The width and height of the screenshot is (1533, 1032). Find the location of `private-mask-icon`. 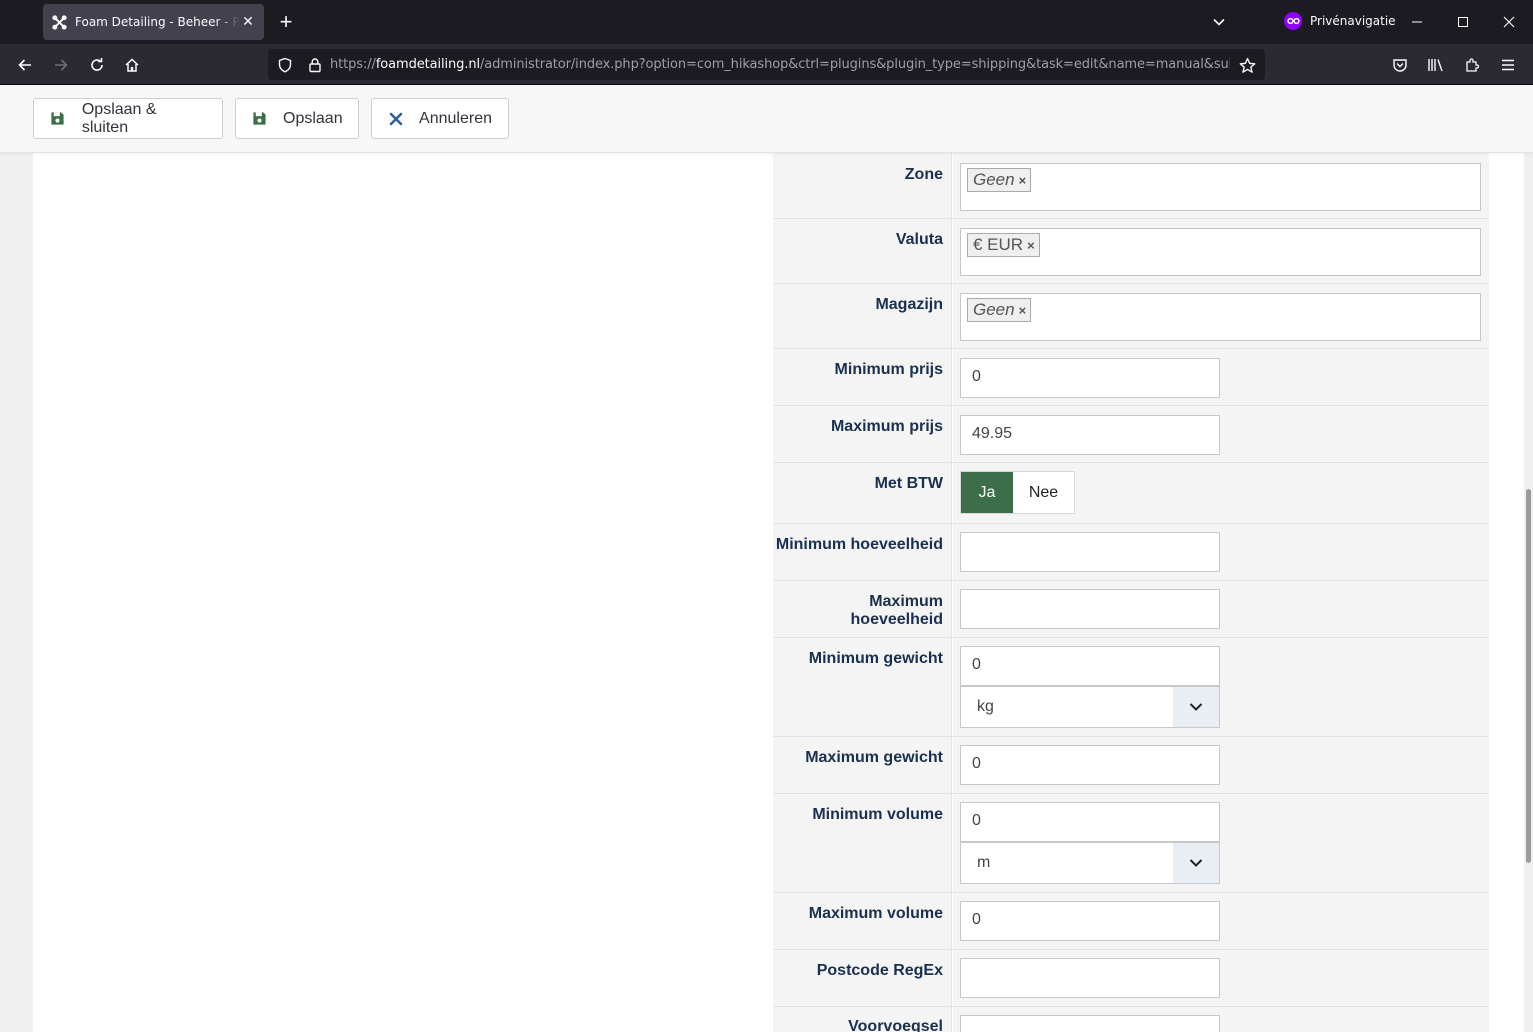

private-mask-icon is located at coordinates (1293, 21).